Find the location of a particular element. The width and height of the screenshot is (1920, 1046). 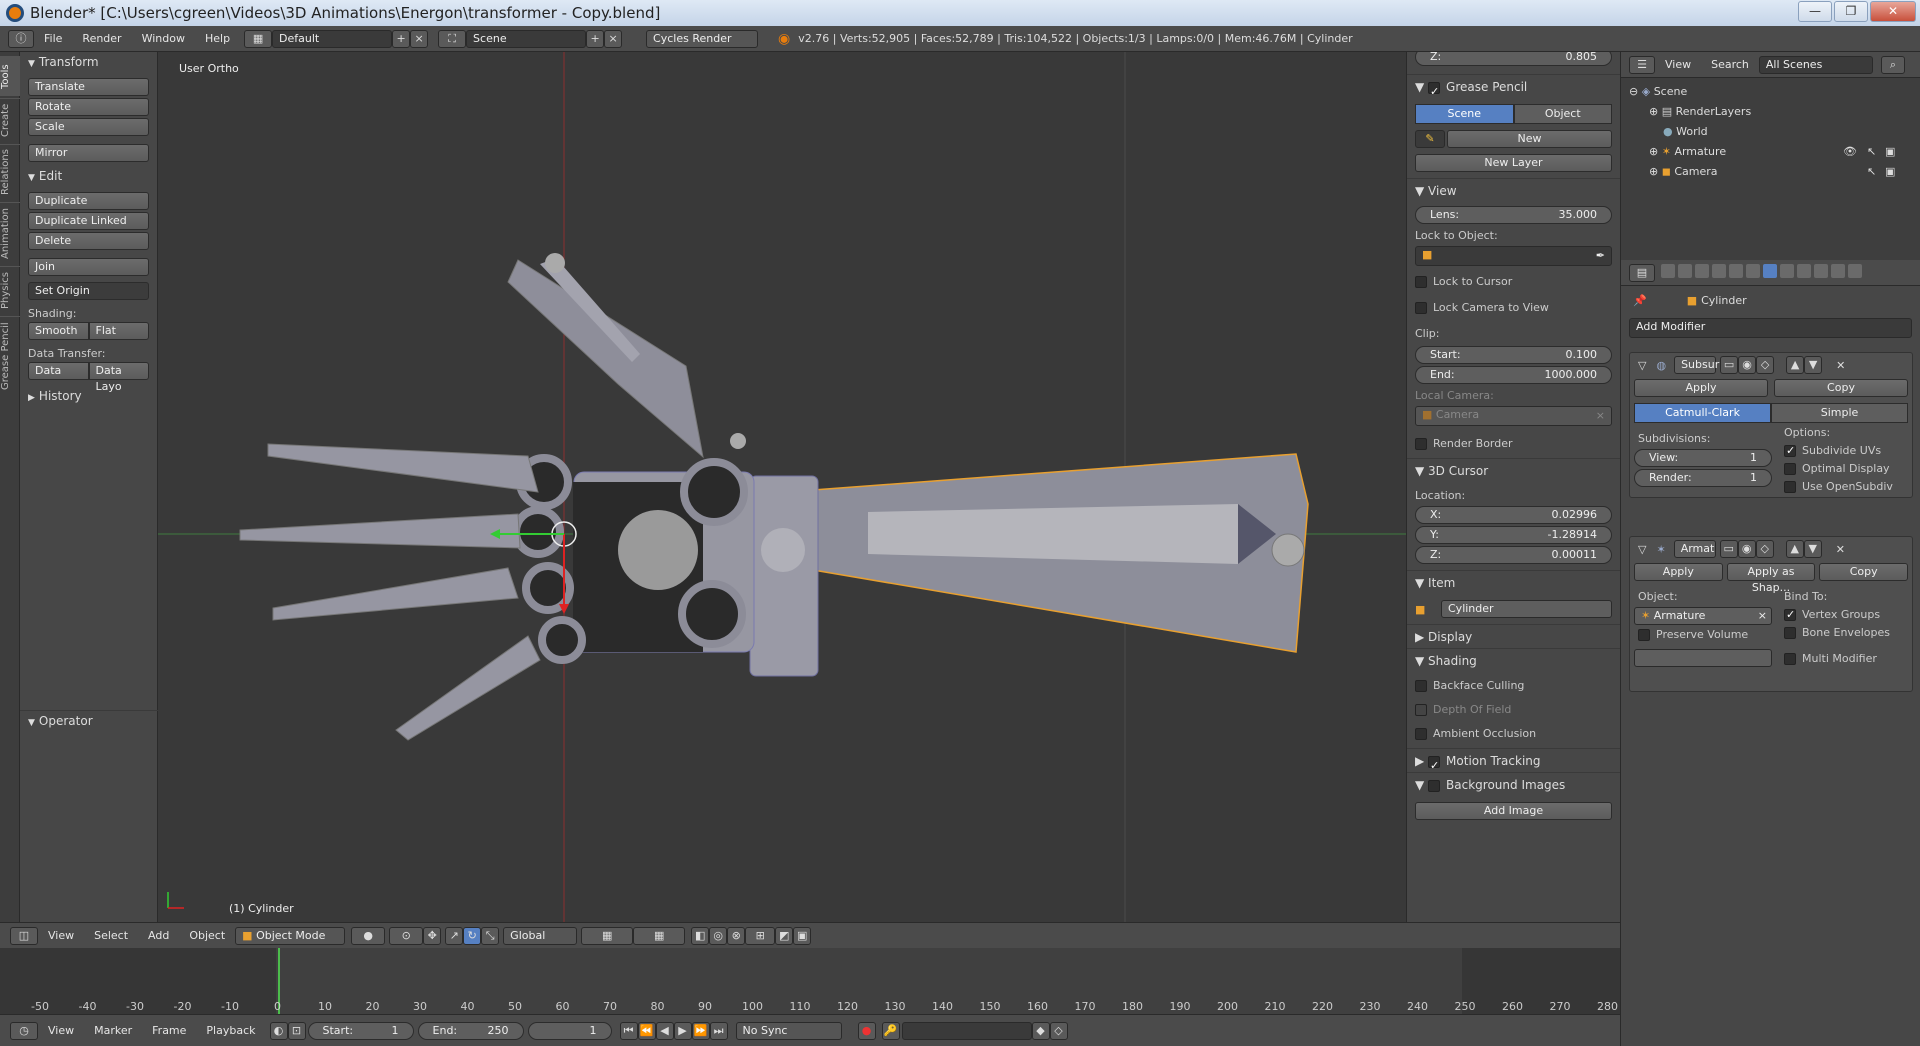

timeline-playback-menu: Playback is located at coordinates (230, 1030).